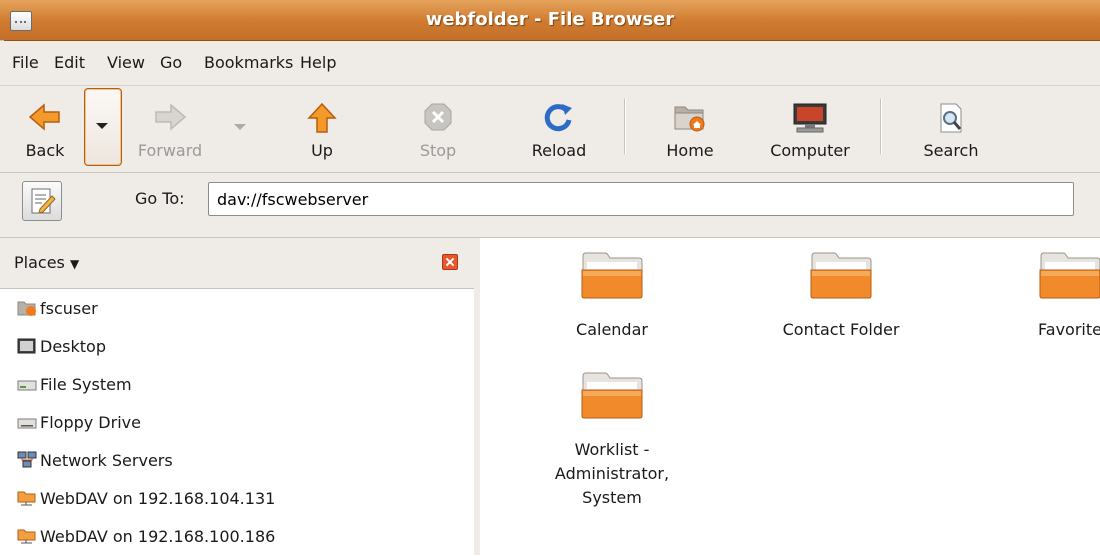 The width and height of the screenshot is (1100, 556). I want to click on back-history-dropdown, so click(103, 127).